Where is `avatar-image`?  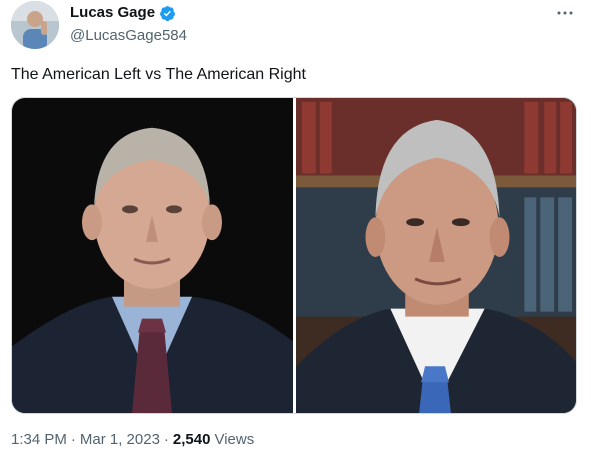 avatar-image is located at coordinates (35, 25).